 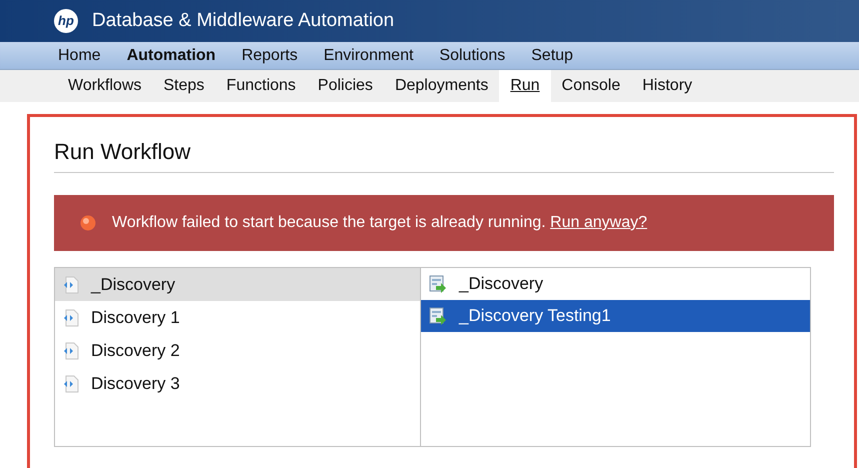 What do you see at coordinates (237, 317) in the screenshot?
I see `workflow-item: Discovery 1` at bounding box center [237, 317].